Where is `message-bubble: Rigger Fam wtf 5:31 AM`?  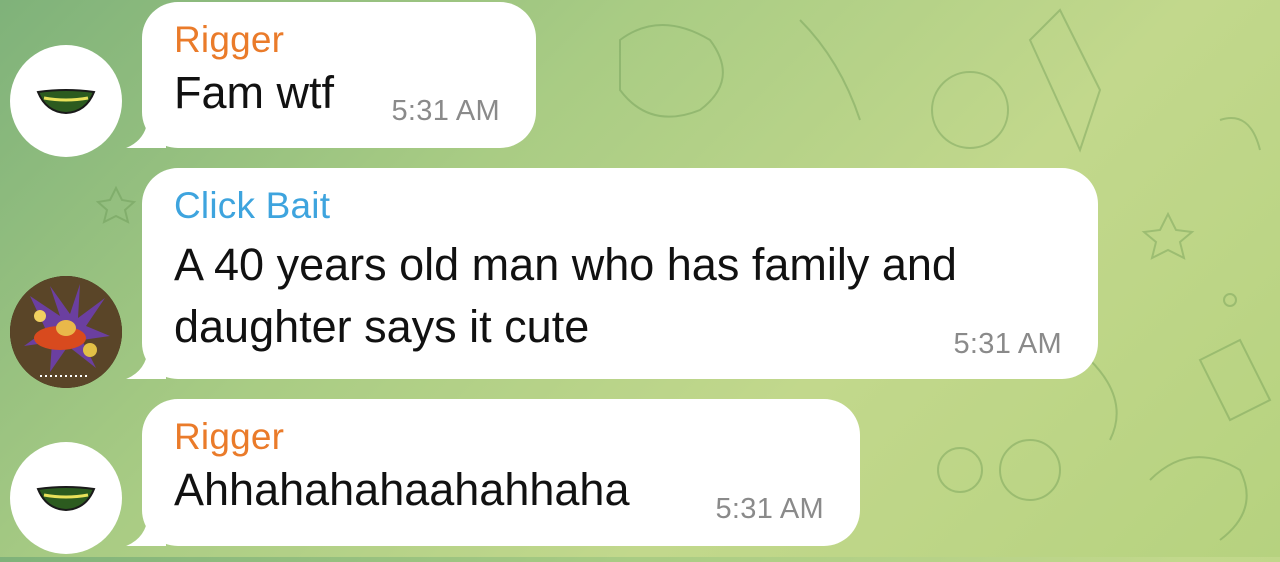
message-bubble: Rigger Fam wtf 5:31 AM is located at coordinates (331, 75).